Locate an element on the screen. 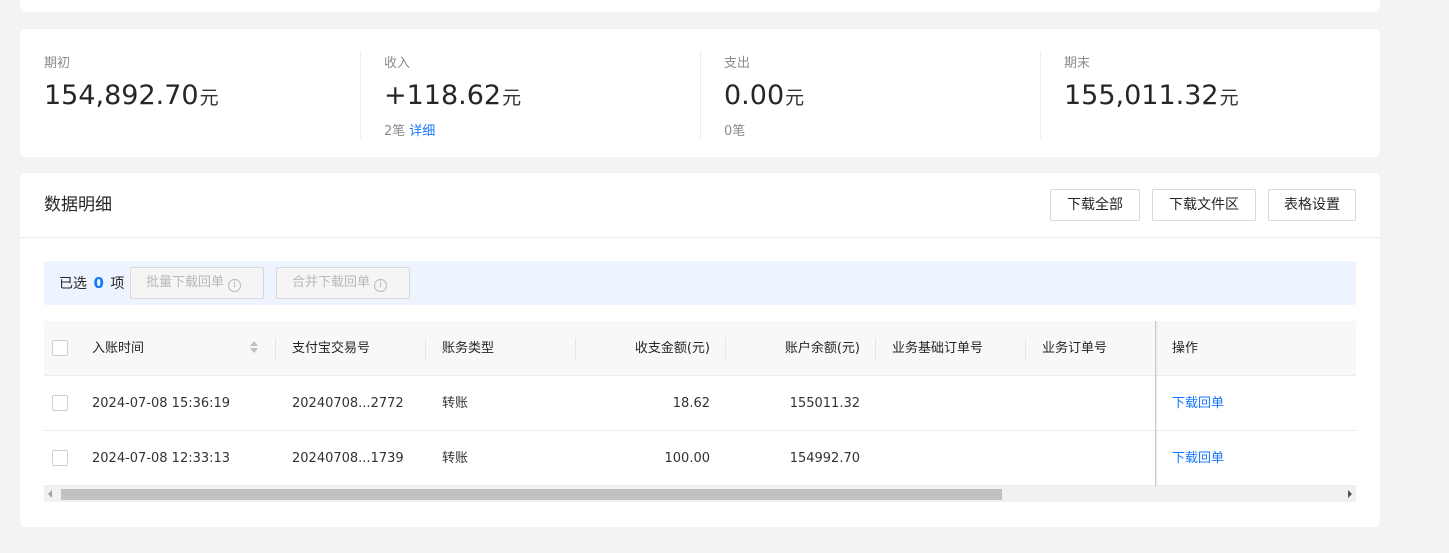 The width and height of the screenshot is (1449, 553). income-count: 2笔 is located at coordinates (395, 131).